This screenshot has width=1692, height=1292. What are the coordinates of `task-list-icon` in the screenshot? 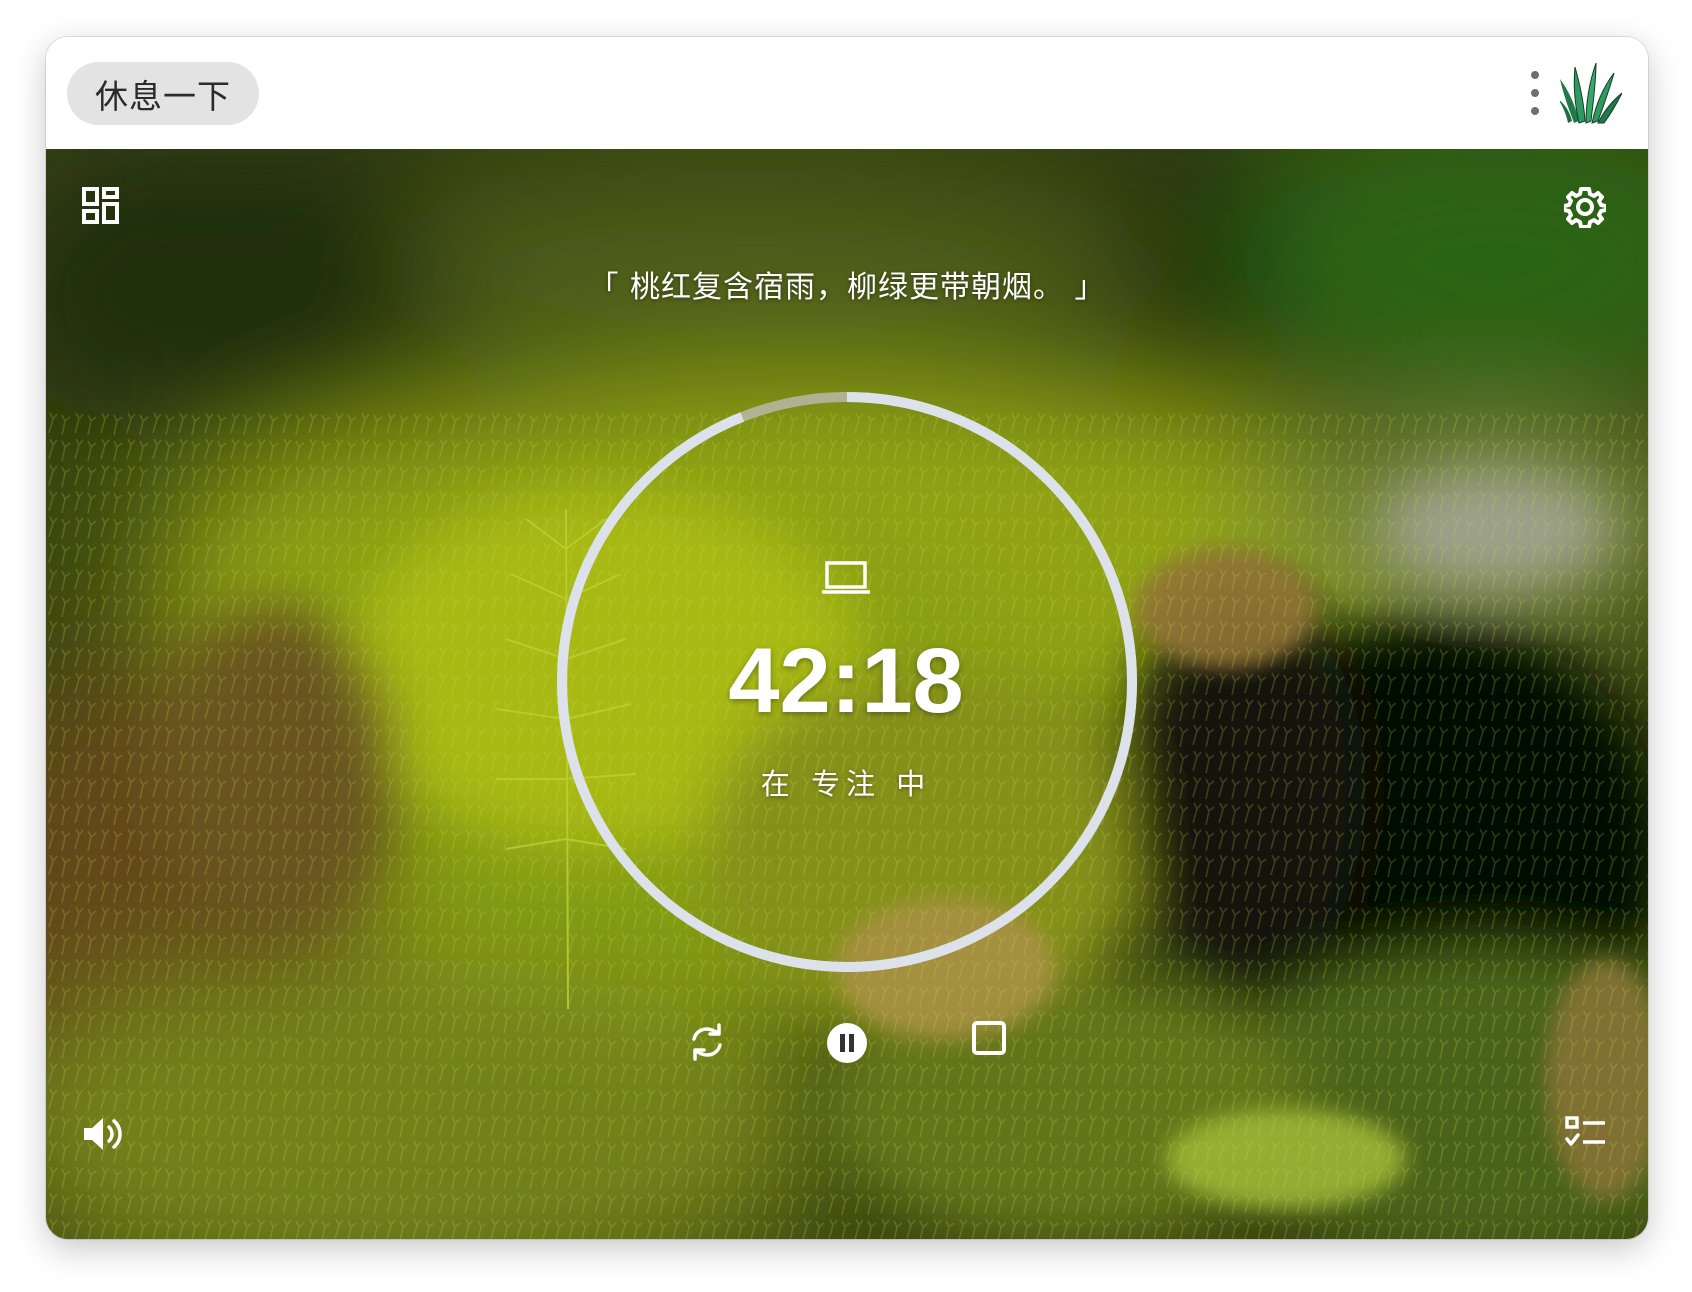 It's located at (1586, 1133).